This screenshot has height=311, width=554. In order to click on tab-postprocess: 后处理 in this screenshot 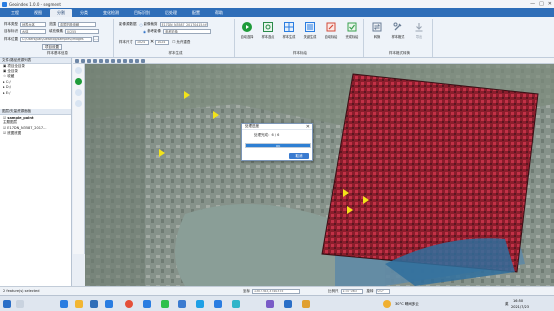, I will do `click(171, 13)`.